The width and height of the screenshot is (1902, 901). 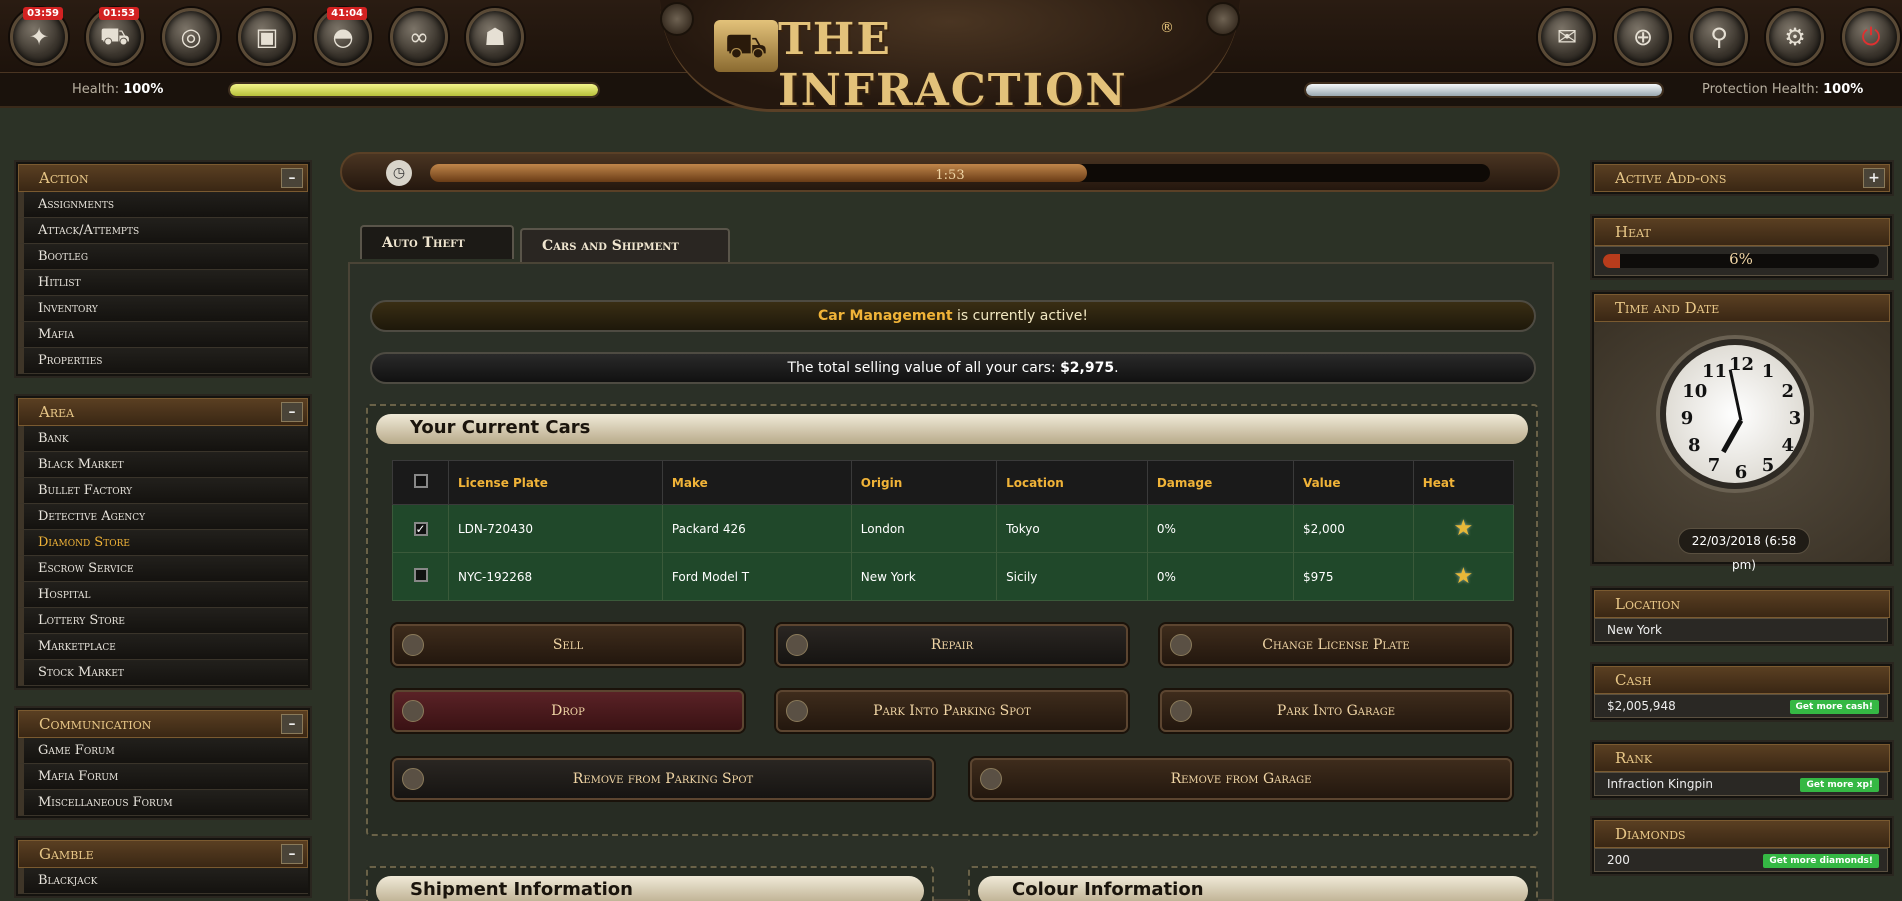 I want to click on active-notice-bold: Car Management, so click(x=885, y=316).